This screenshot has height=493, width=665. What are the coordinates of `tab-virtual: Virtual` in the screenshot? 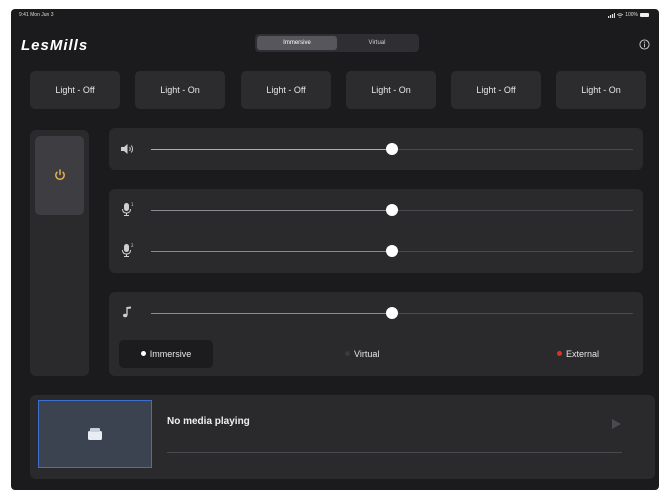 It's located at (377, 43).